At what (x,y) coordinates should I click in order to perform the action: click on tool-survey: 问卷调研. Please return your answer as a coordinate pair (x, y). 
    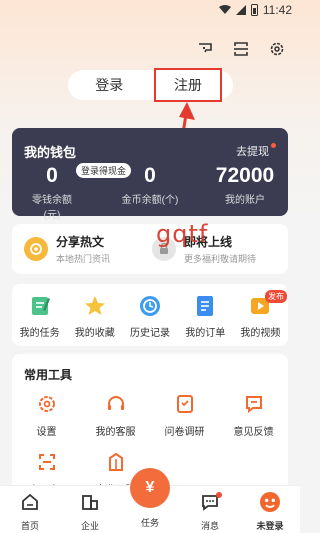
    Looking at the image, I should click on (184, 416).